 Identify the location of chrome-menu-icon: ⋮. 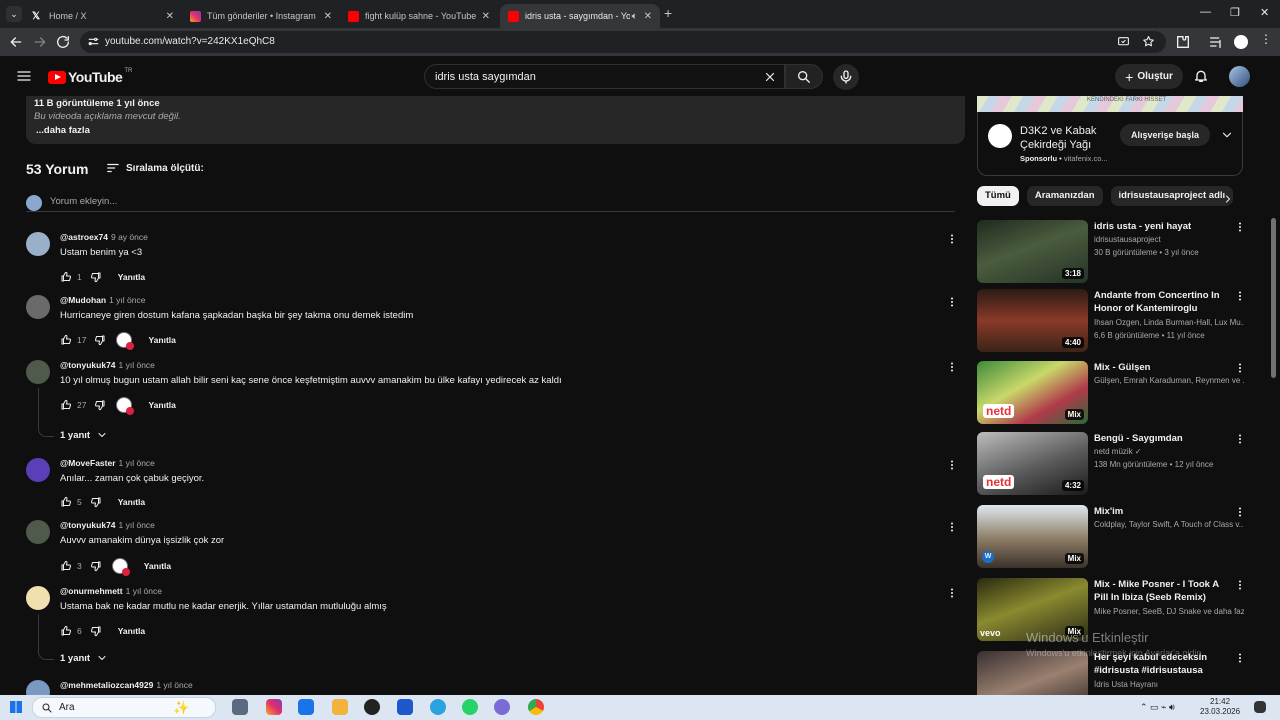
(1268, 40).